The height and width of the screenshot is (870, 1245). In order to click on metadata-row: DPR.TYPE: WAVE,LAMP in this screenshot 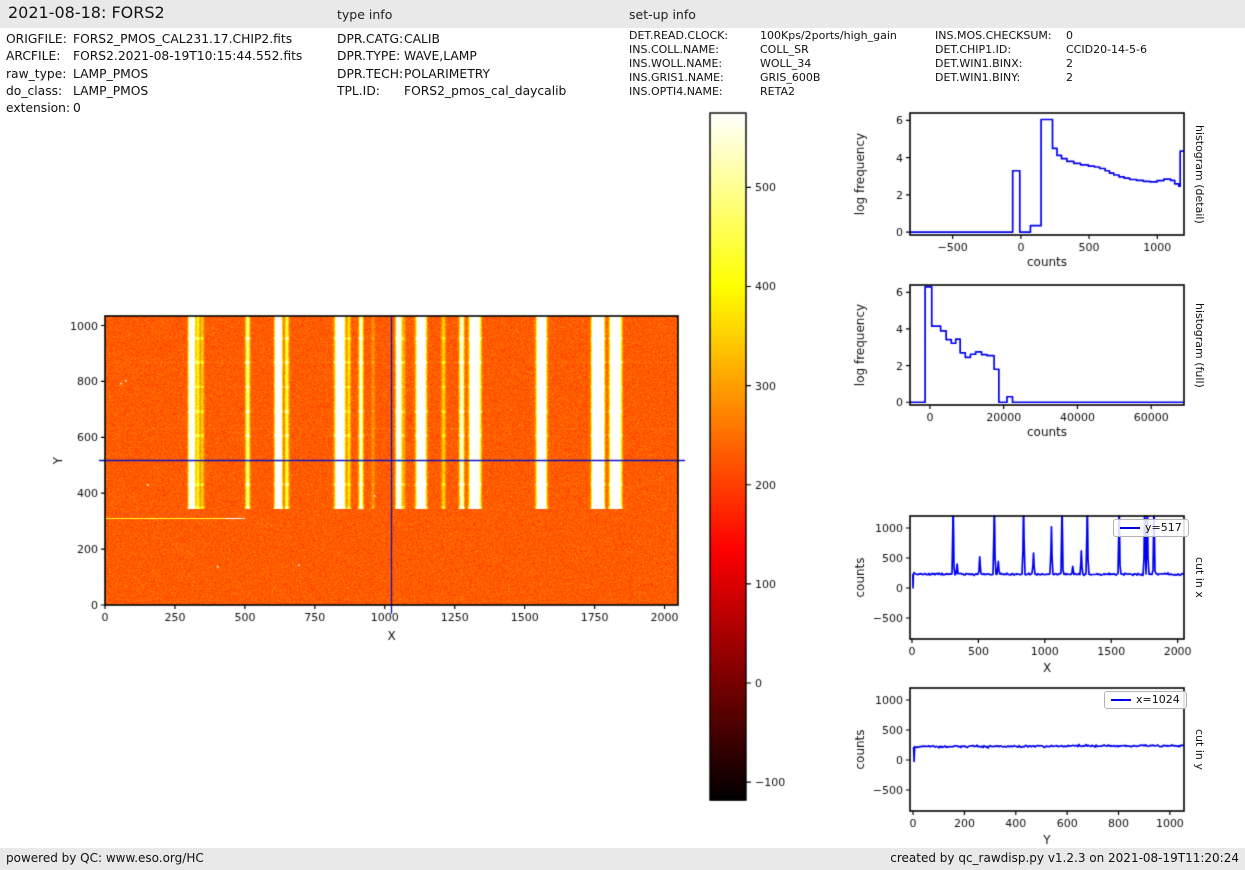, I will do `click(451, 56)`.